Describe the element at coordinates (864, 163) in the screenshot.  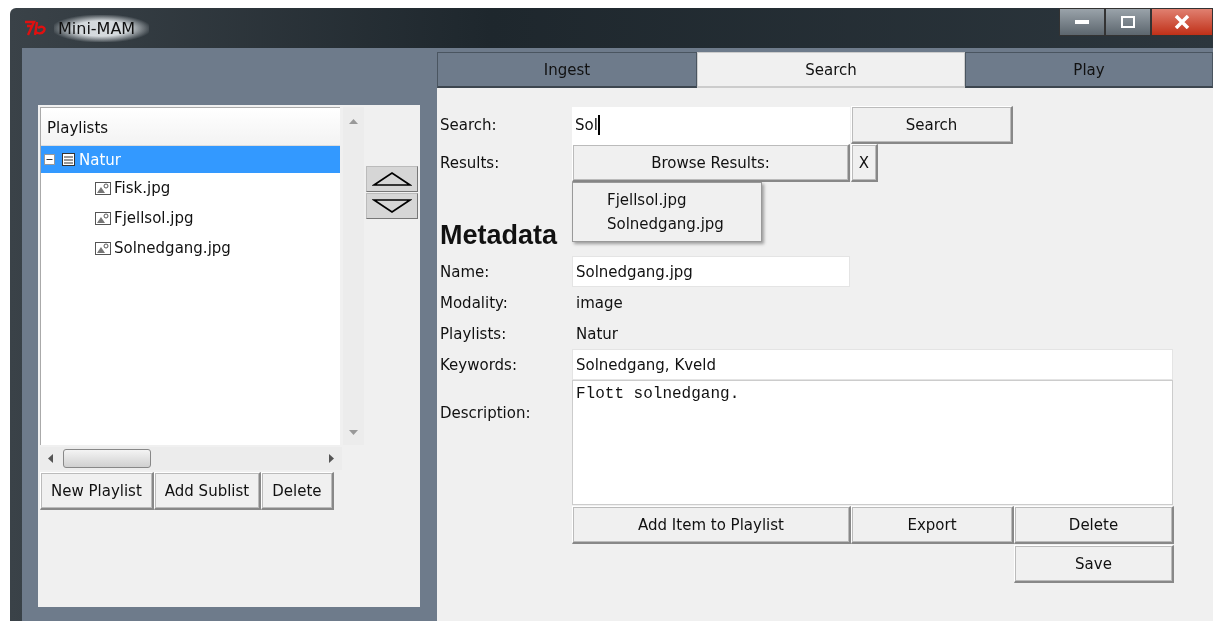
I see `clear-button: X` at that location.